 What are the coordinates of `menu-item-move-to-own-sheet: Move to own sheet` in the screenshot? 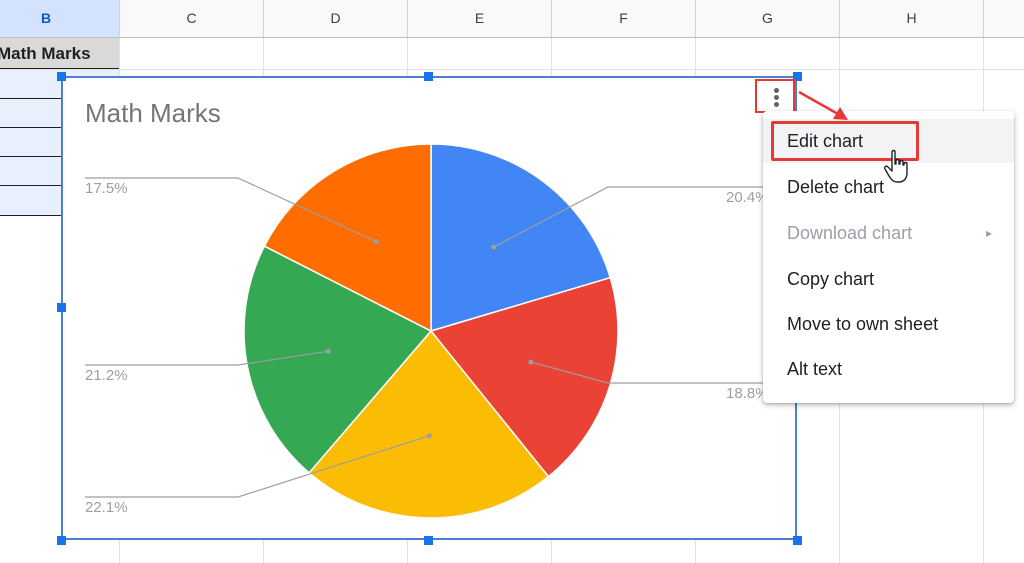 It's located at (888, 324).